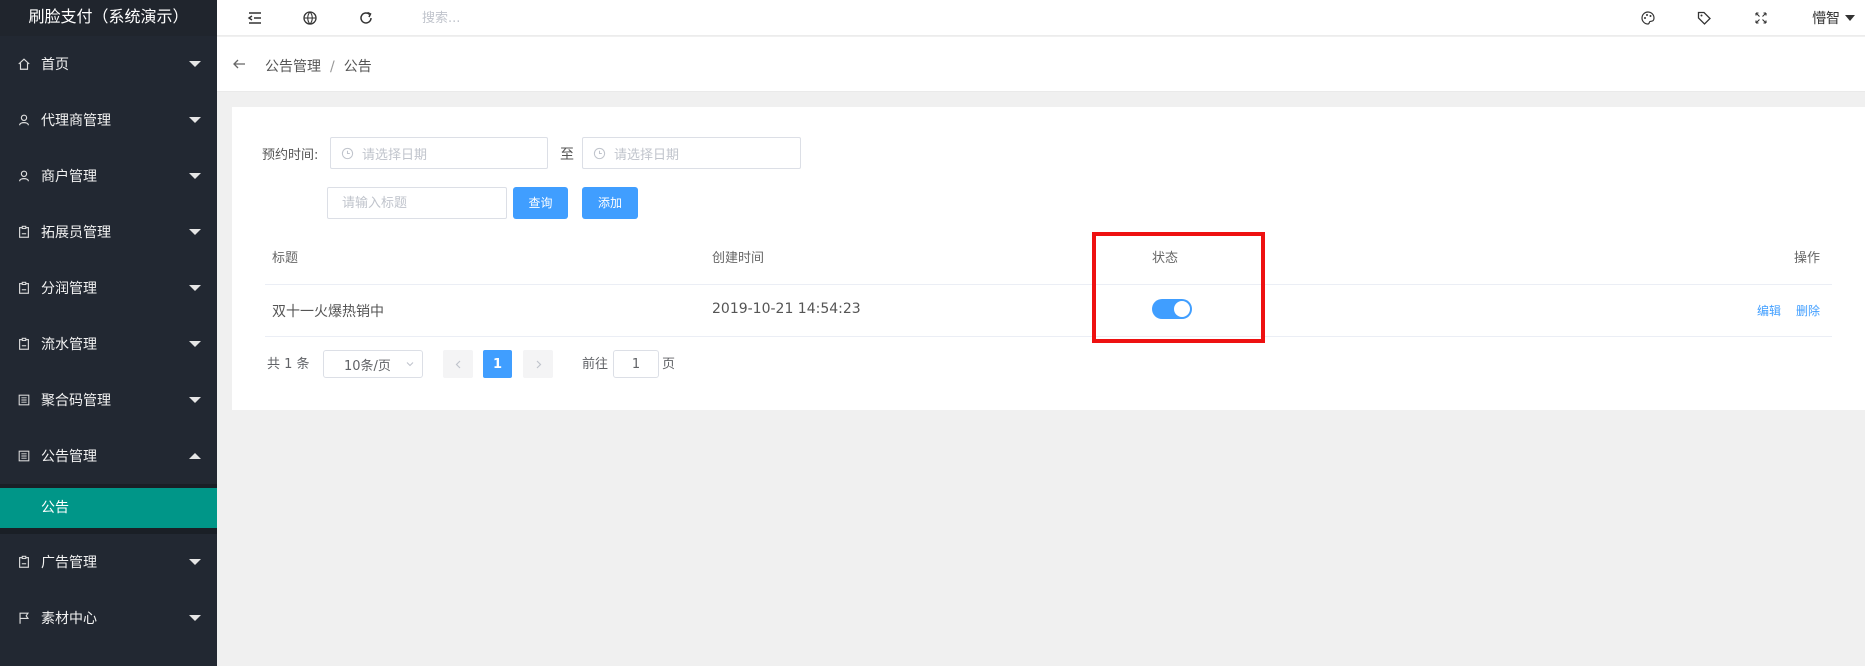  I want to click on next-page-button, so click(538, 364).